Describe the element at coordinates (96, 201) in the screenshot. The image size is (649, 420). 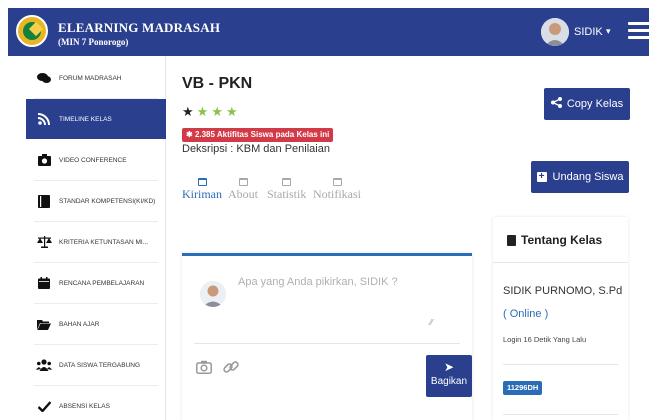
I see `sidebar-item-standar-kompetensi: STANDAR KOMPETENSI(KI/KD)` at that location.